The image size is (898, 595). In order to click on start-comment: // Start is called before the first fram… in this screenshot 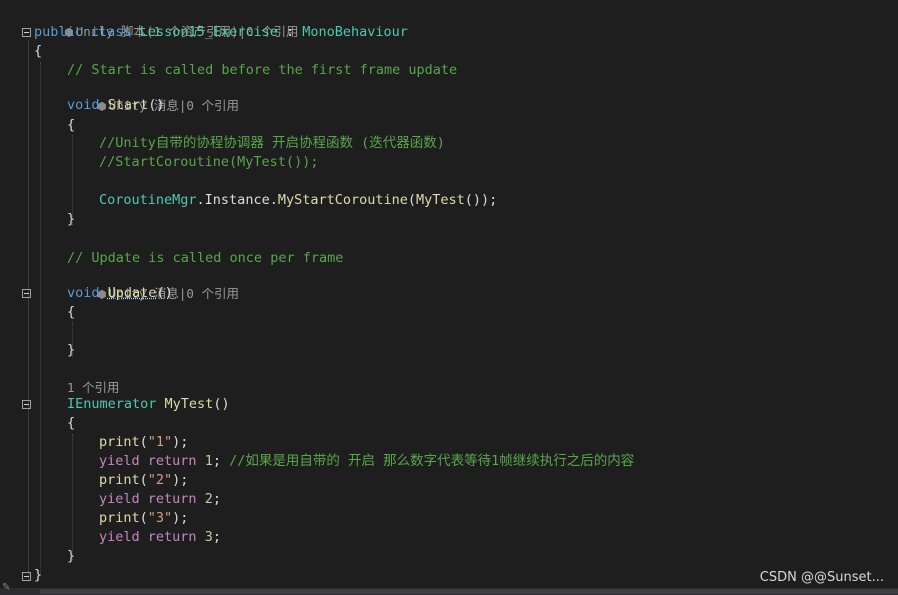, I will do `click(262, 70)`.